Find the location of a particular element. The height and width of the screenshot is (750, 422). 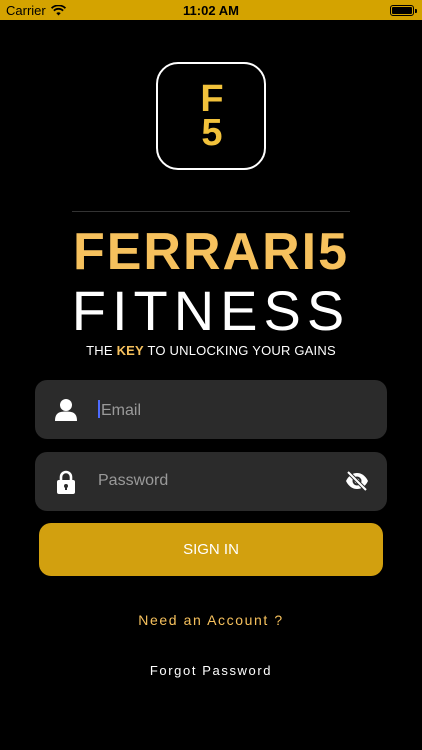

brand-subtitle: FITNESS is located at coordinates (211, 310).